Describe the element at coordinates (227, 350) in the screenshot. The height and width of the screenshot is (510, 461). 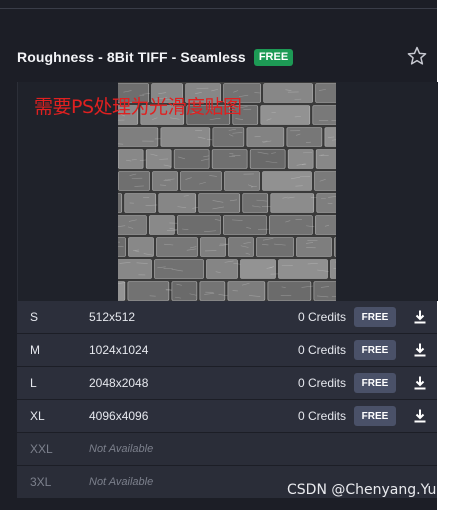
I see `table-row: M 1024x1024 0 Credits FREE` at that location.